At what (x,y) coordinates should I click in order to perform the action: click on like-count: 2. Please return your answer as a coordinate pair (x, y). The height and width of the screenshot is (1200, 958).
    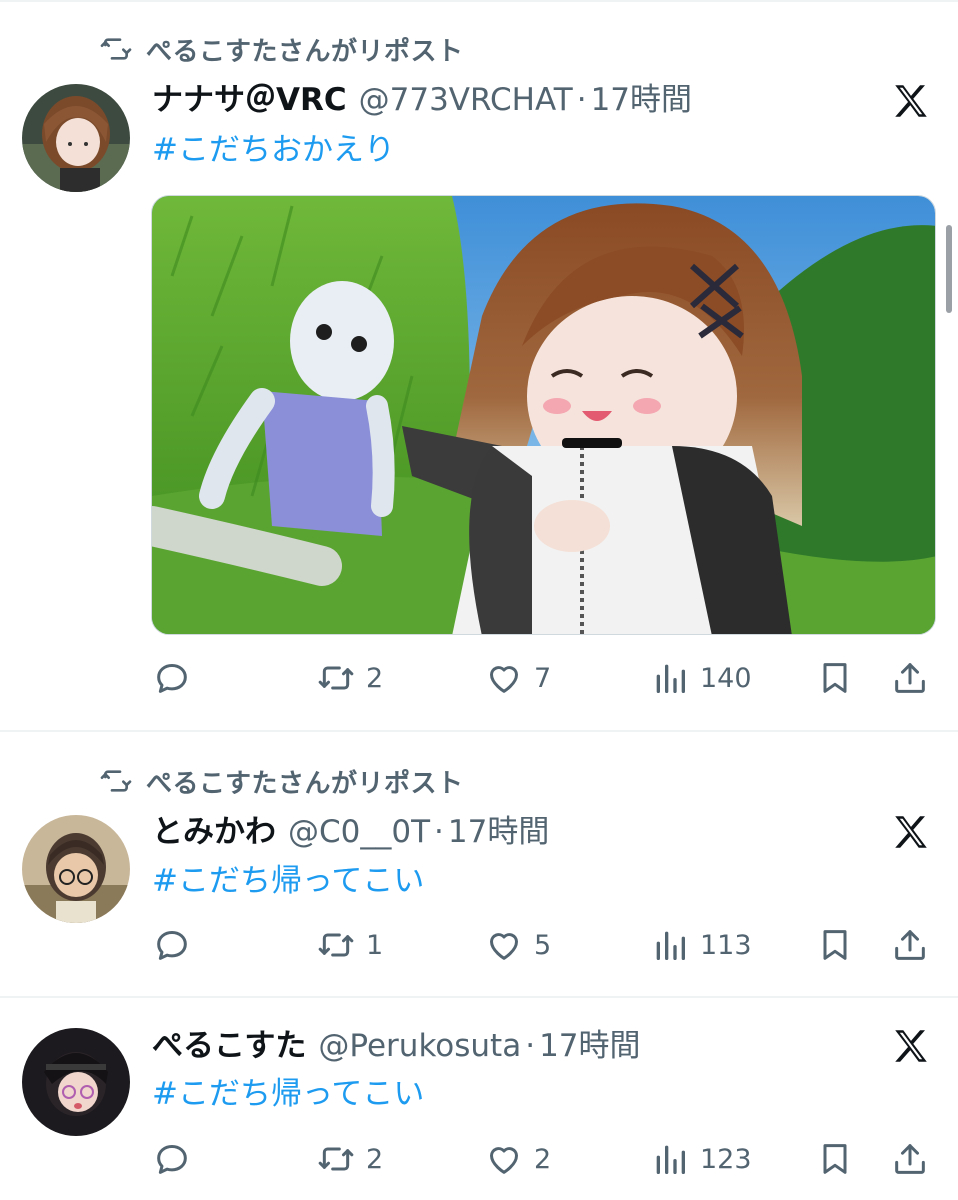
    Looking at the image, I should click on (543, 1159).